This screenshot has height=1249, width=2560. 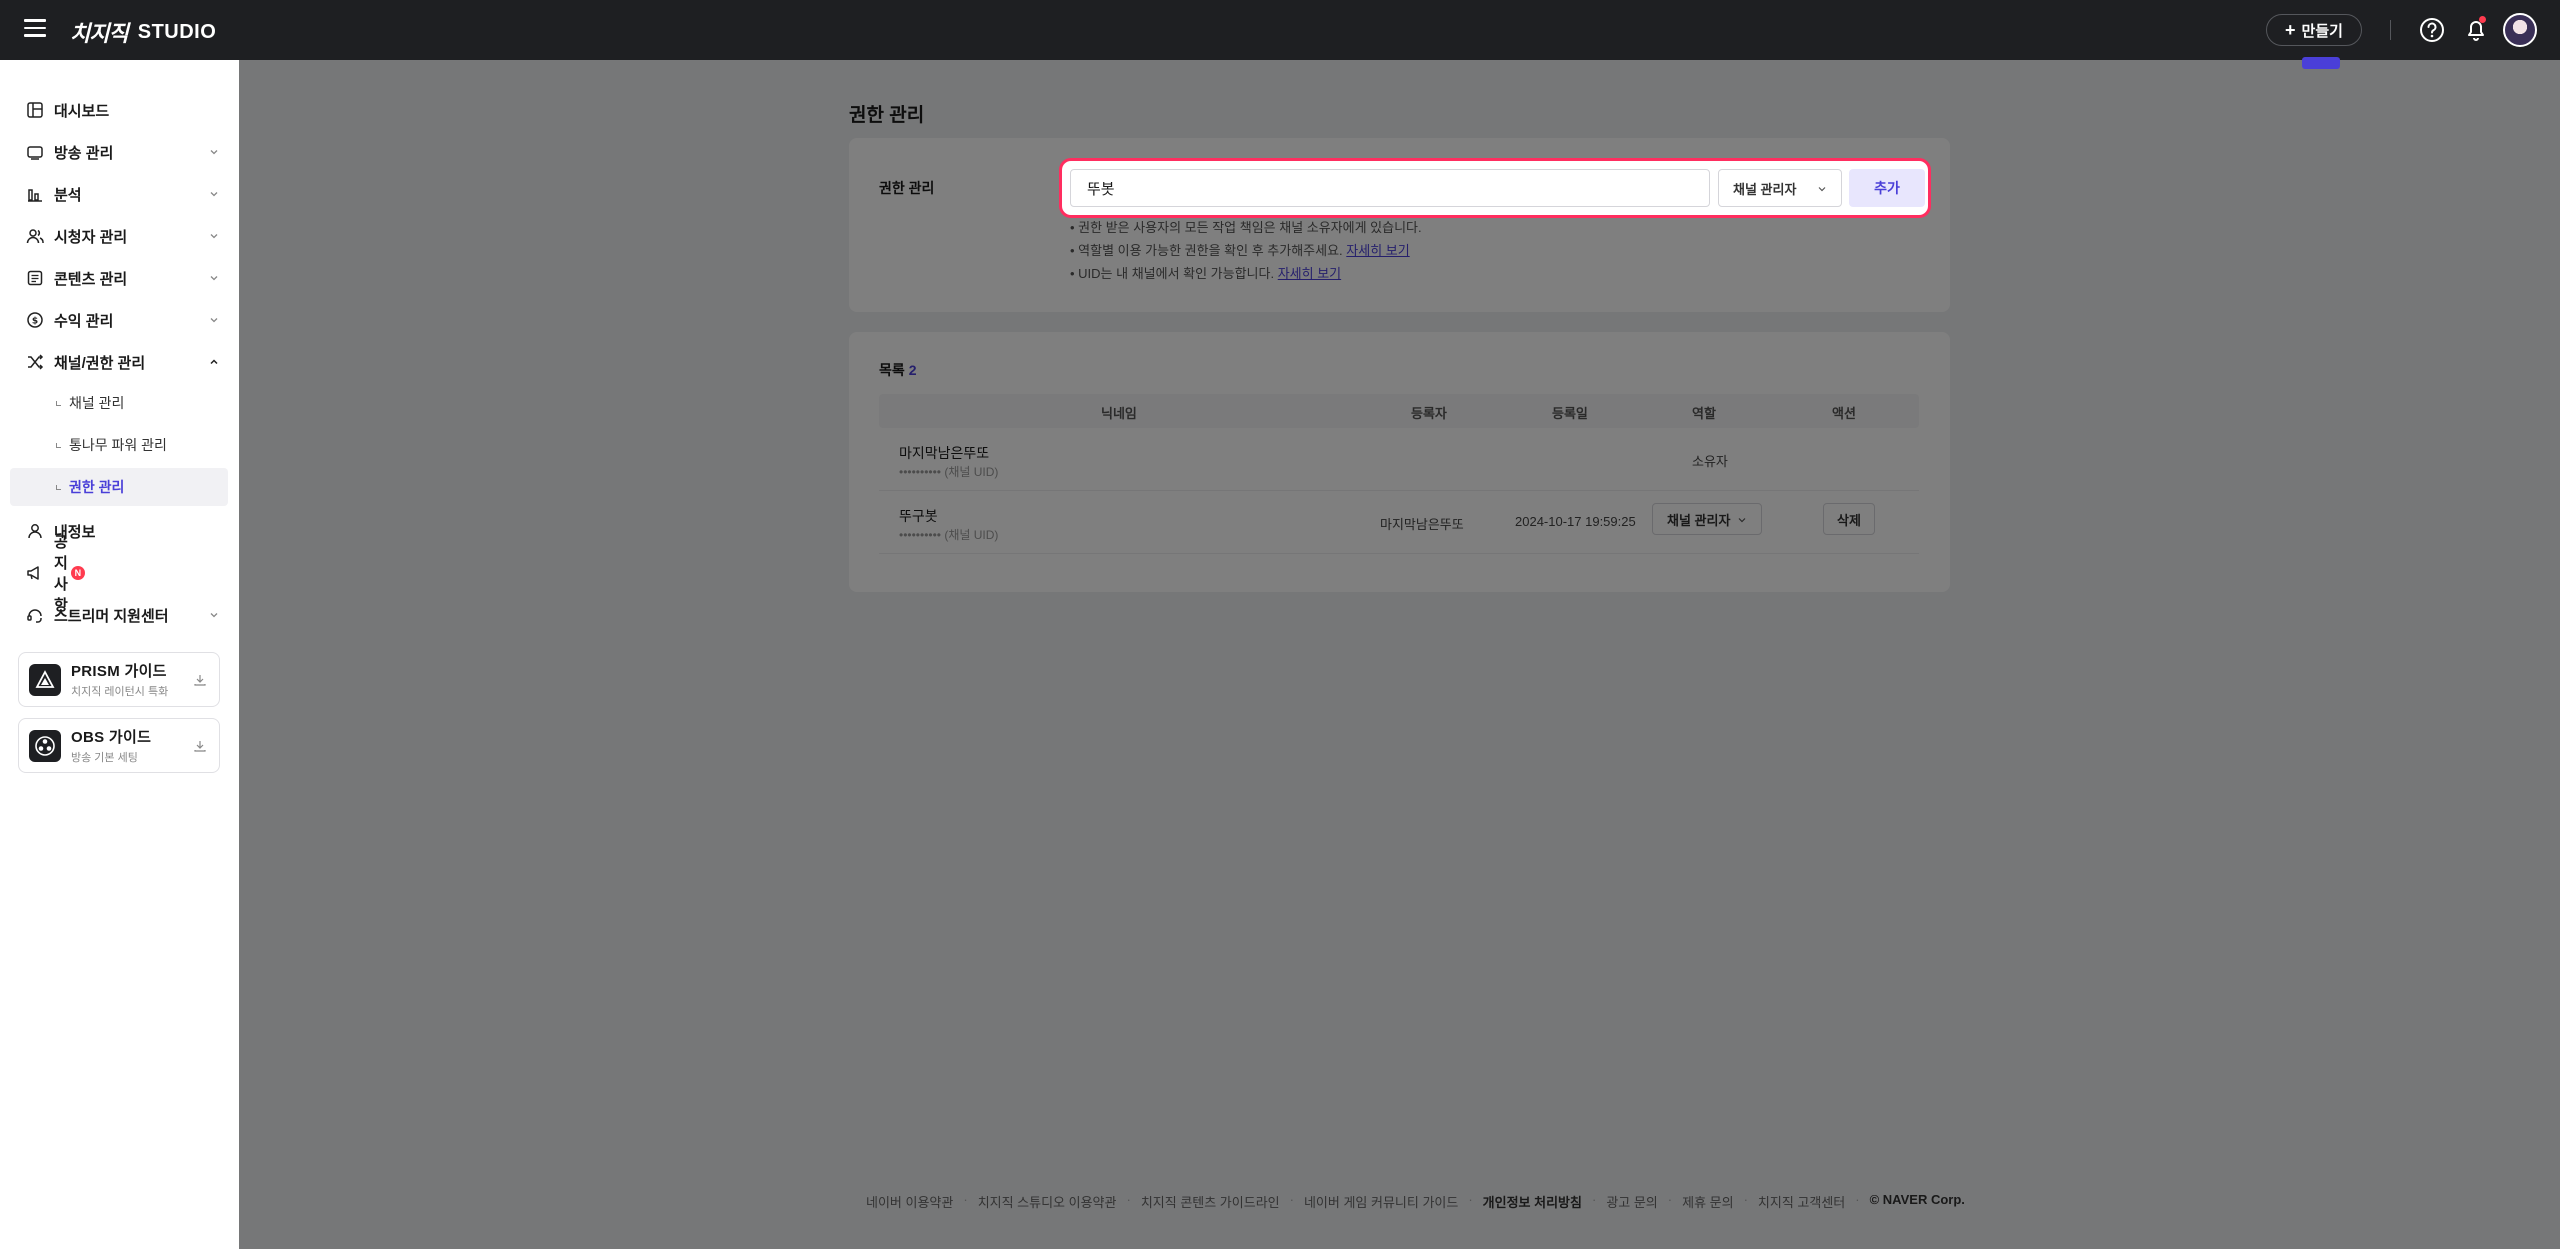 What do you see at coordinates (100, 363) in the screenshot?
I see `sidebar-item-label: 채널/권한 관리` at bounding box center [100, 363].